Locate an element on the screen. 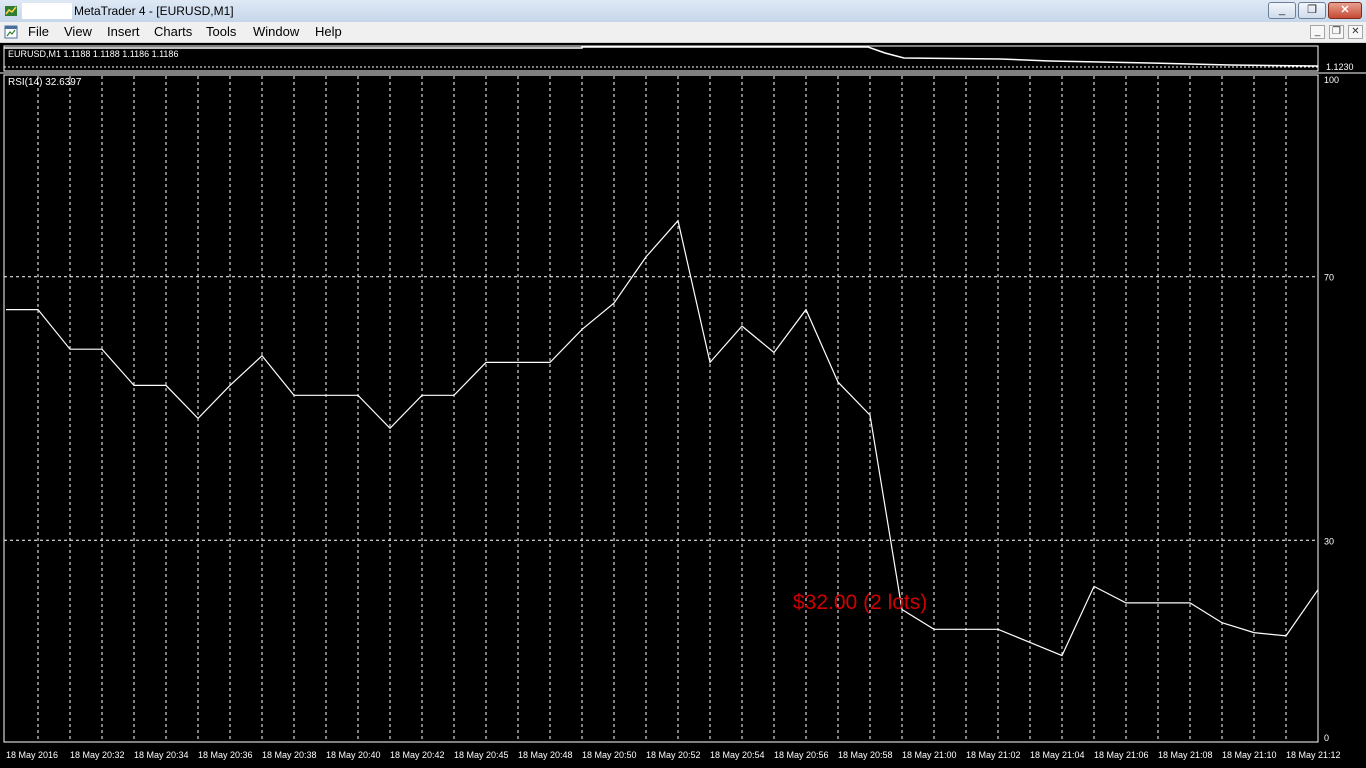 This screenshot has width=1366, height=768. time-axis-label: 18 May 21:08 is located at coordinates (1185, 755).